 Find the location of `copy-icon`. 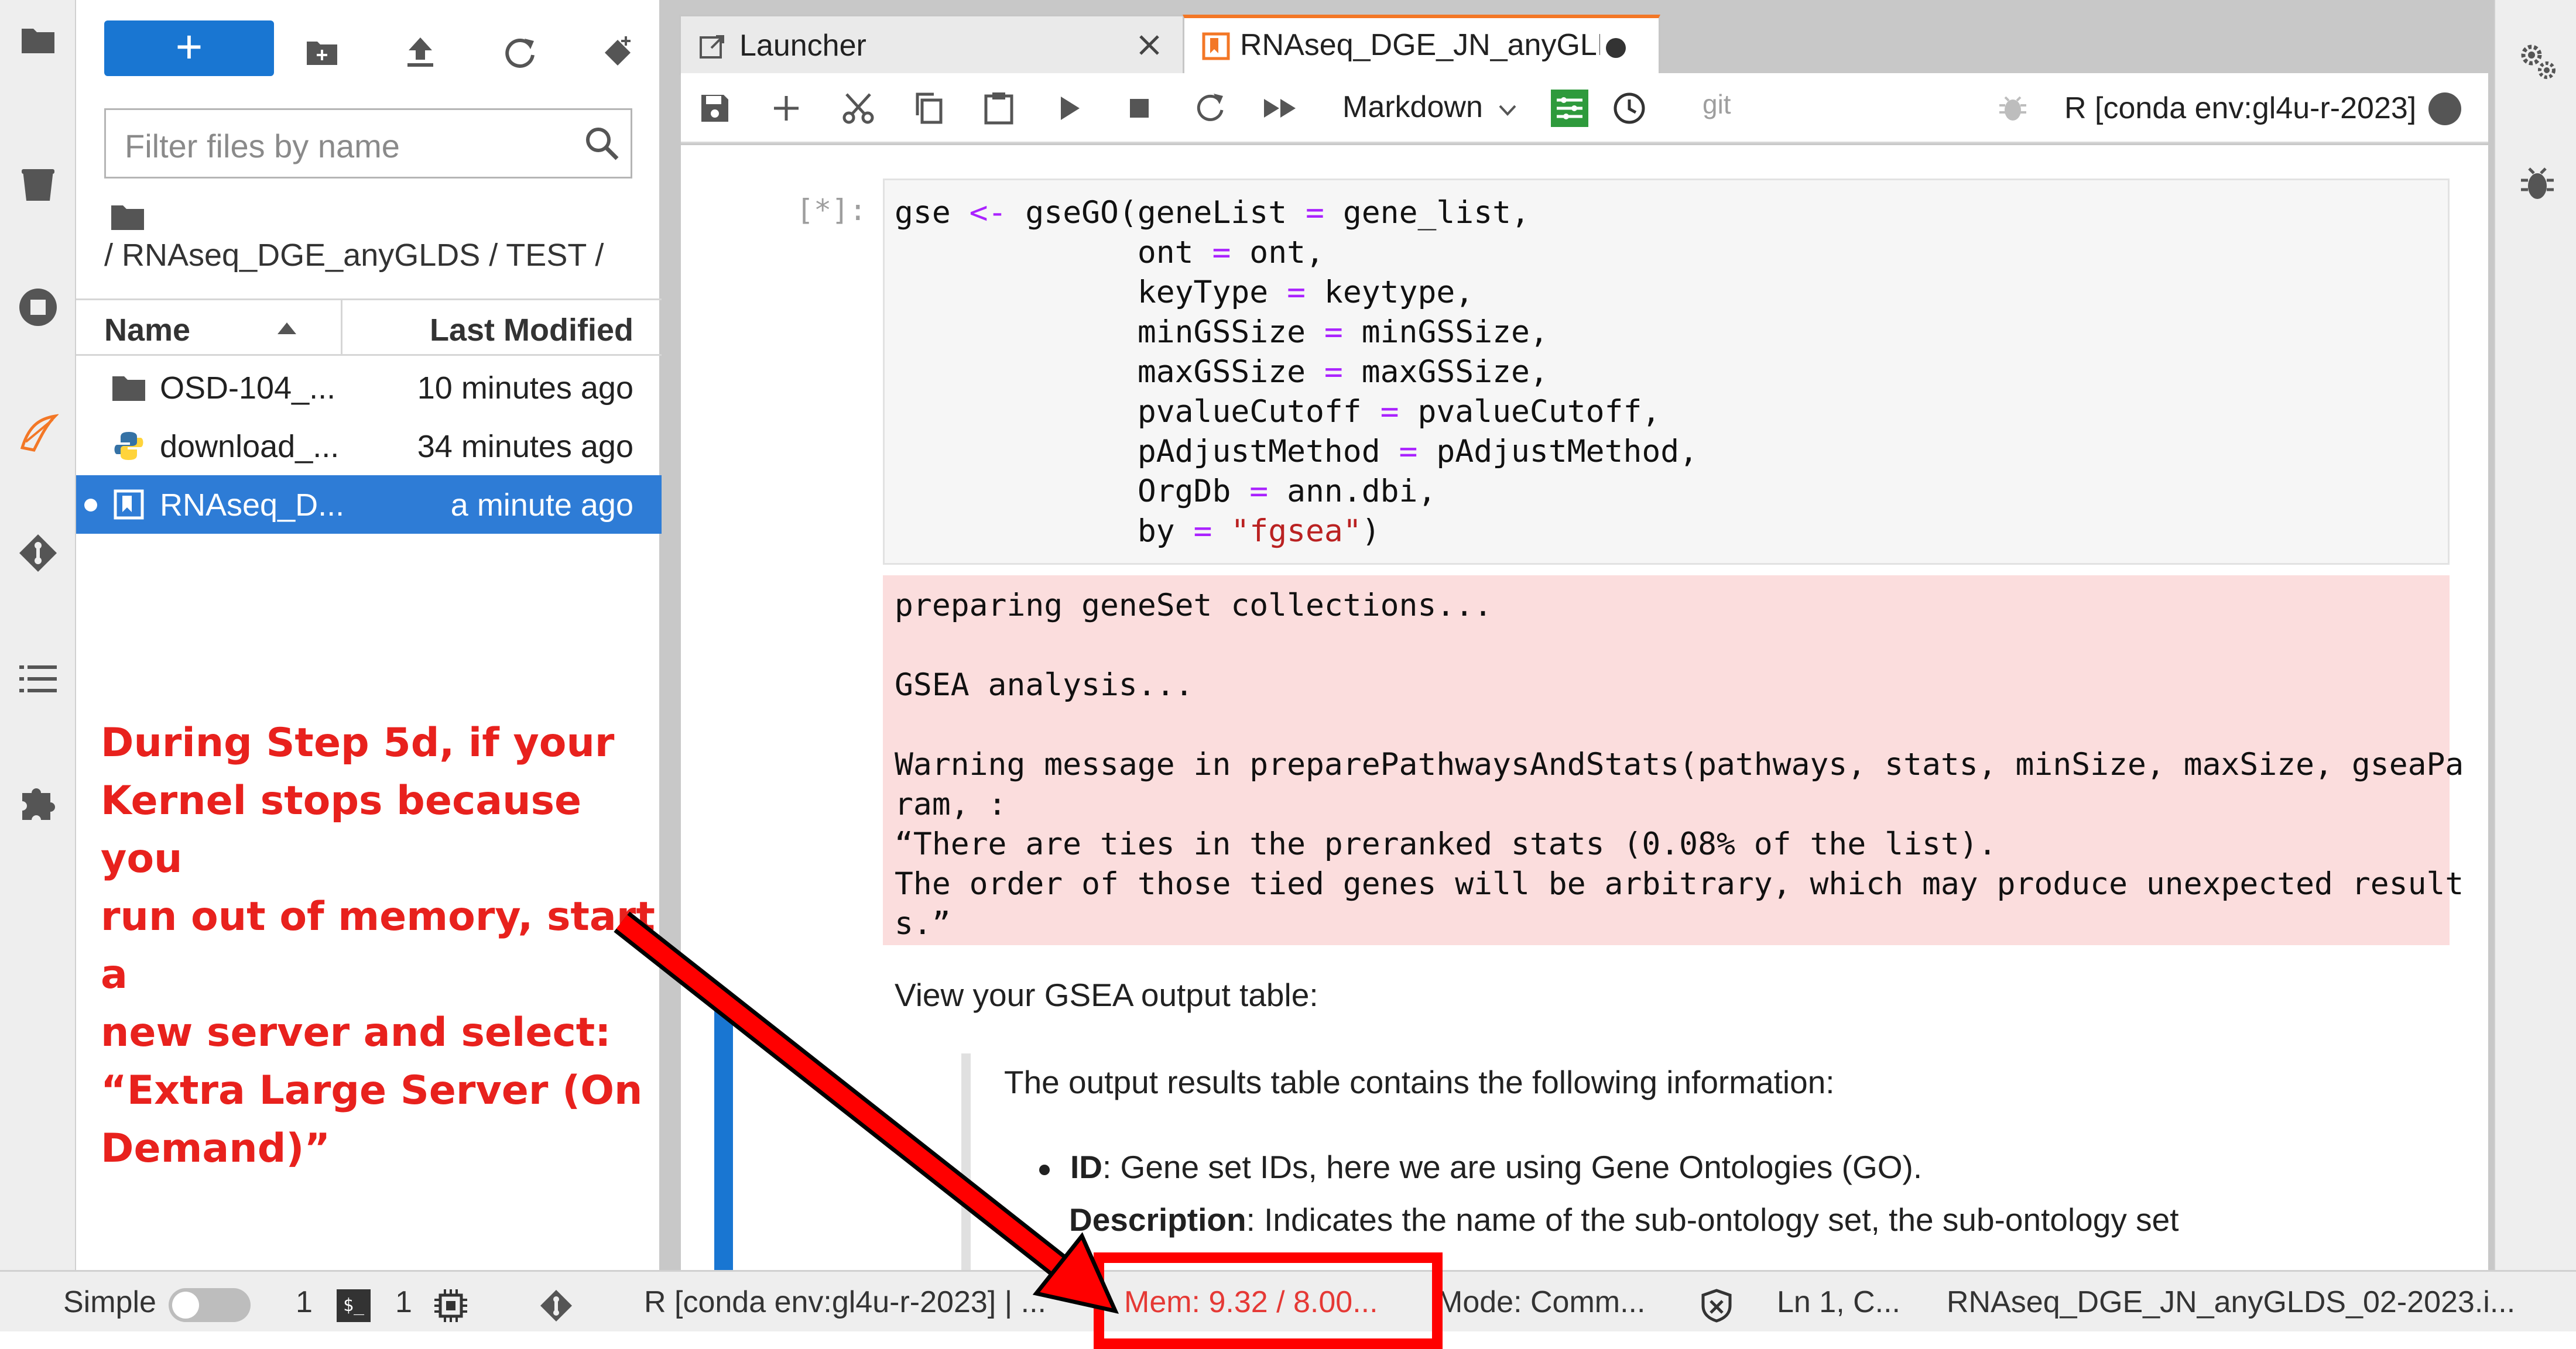

copy-icon is located at coordinates (928, 108).